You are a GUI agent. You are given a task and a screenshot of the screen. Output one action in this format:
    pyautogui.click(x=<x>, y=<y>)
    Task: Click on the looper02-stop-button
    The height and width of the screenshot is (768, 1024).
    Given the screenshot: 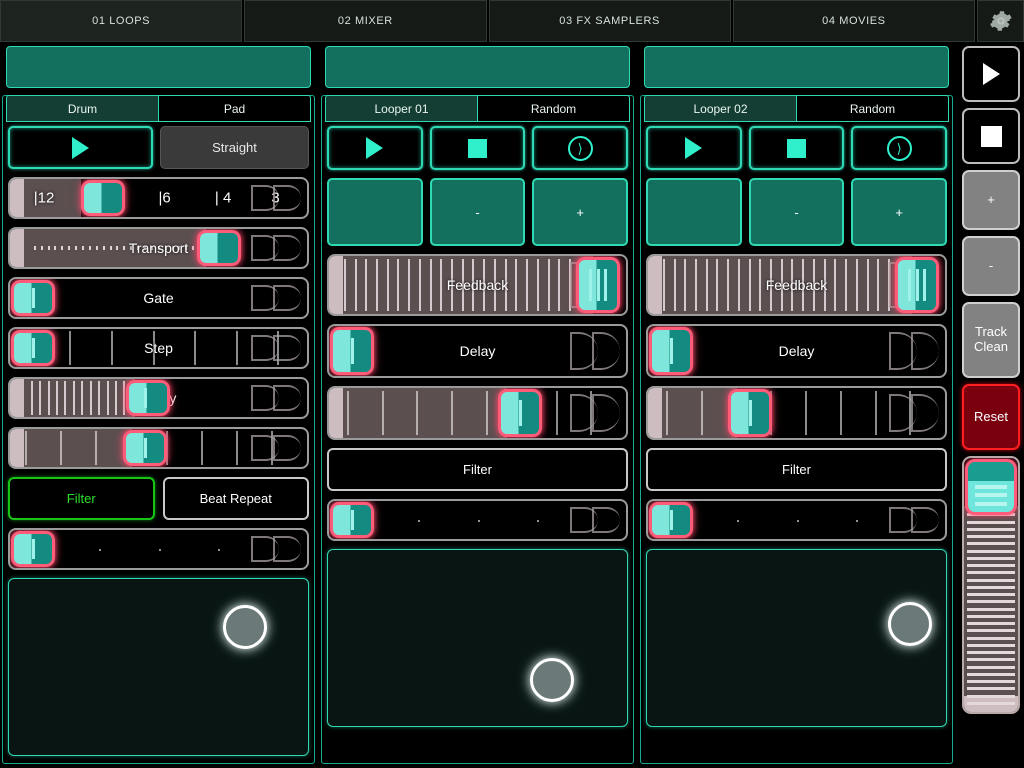 What is the action you would take?
    pyautogui.click(x=796, y=148)
    